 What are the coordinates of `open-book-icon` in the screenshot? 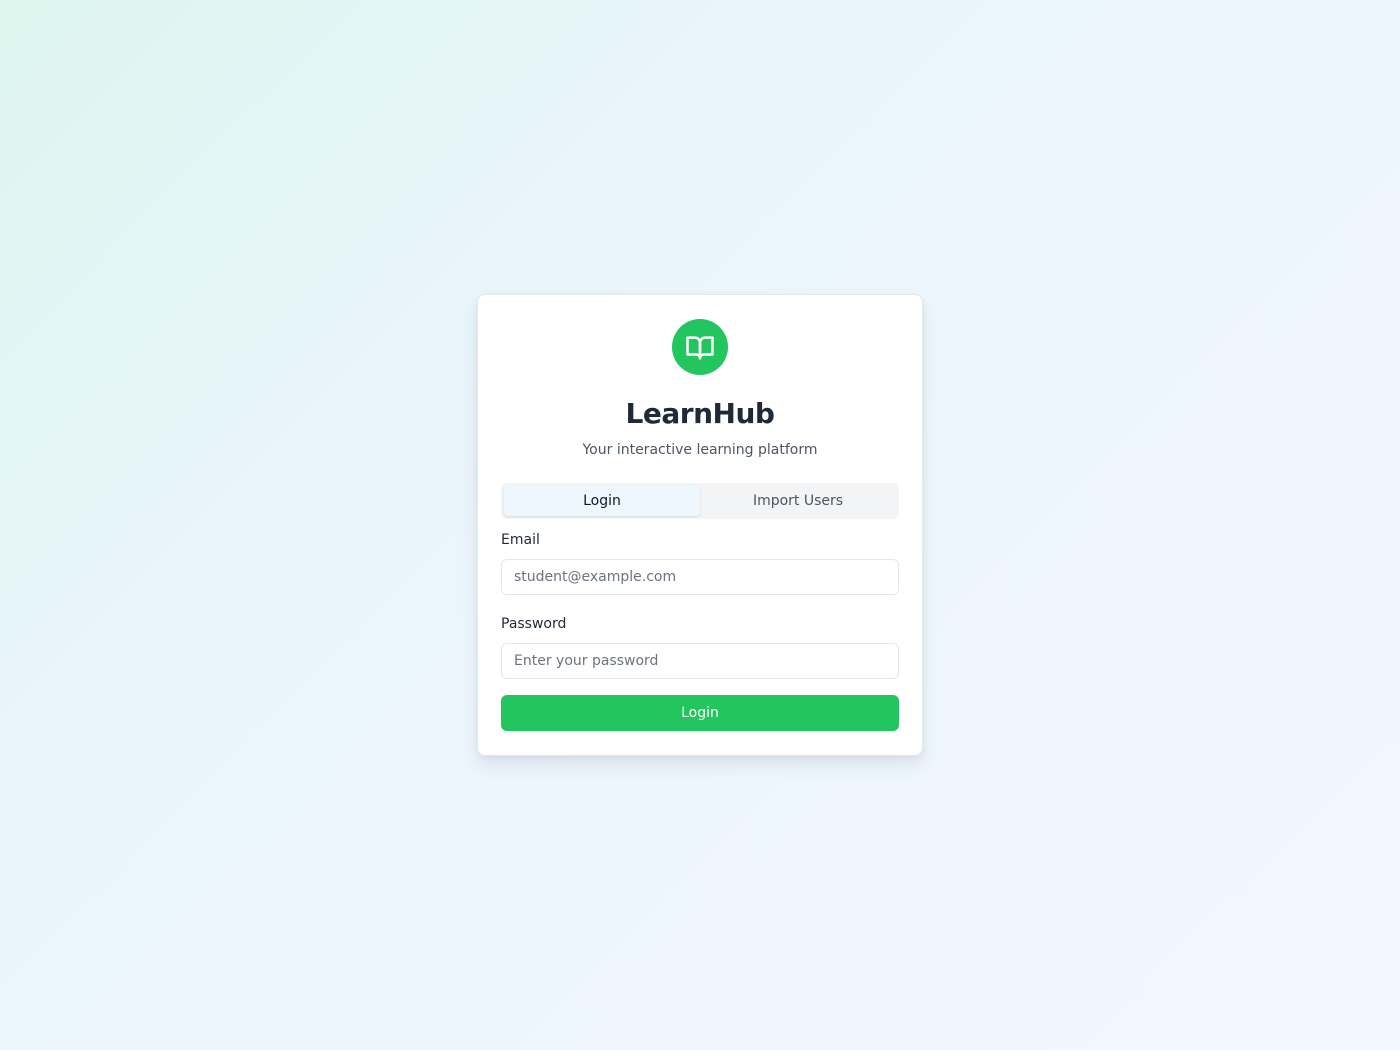 It's located at (700, 347).